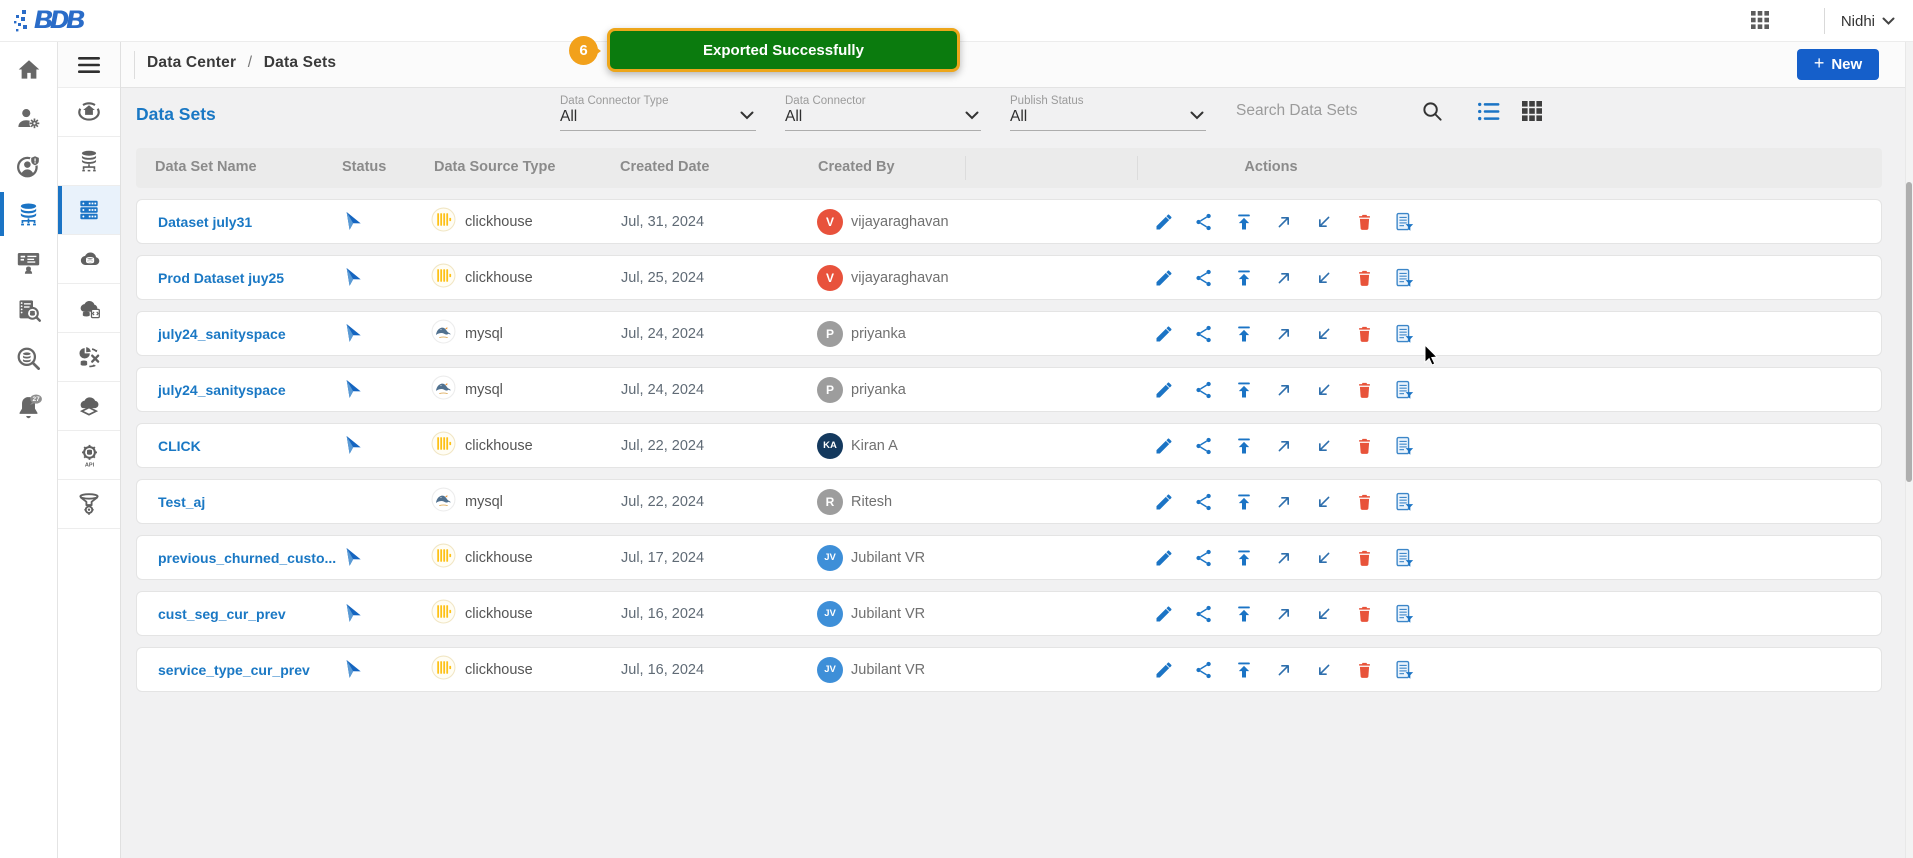 Image resolution: width=1913 pixels, height=858 pixels. I want to click on sidebar-item-data-store, so click(89, 112).